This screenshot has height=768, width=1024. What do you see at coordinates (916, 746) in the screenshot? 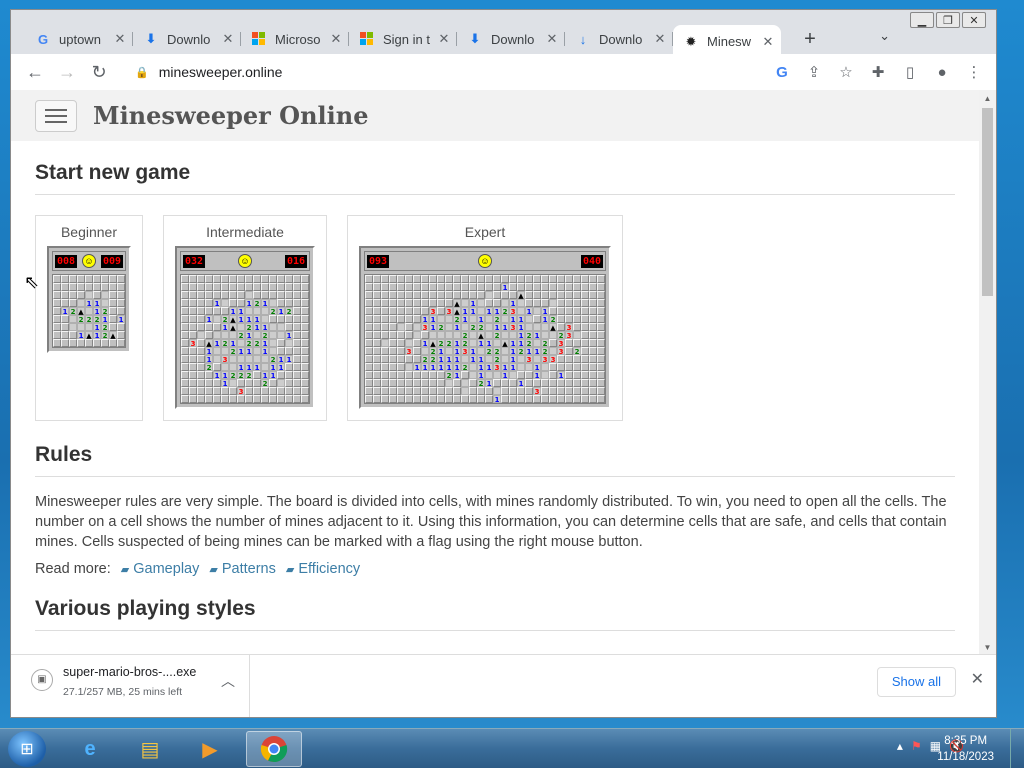
I see `action-center-flag-icon: ⚑` at bounding box center [916, 746].